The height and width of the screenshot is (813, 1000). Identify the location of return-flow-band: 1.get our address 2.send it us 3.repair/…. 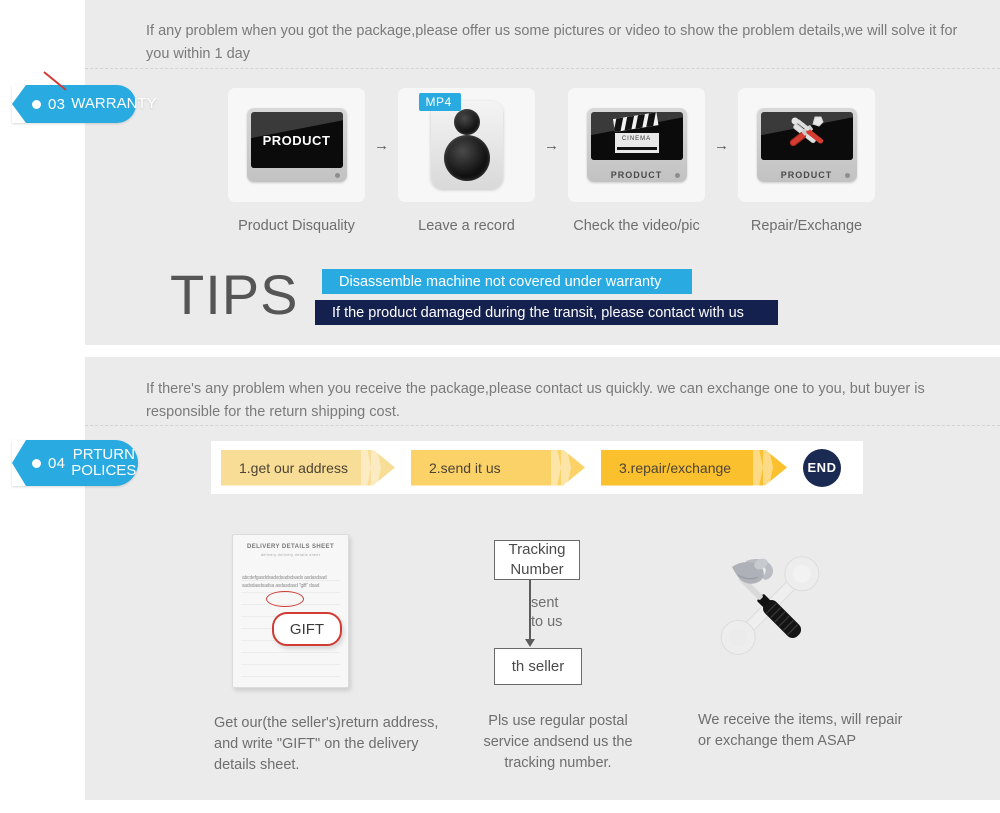
(537, 467).